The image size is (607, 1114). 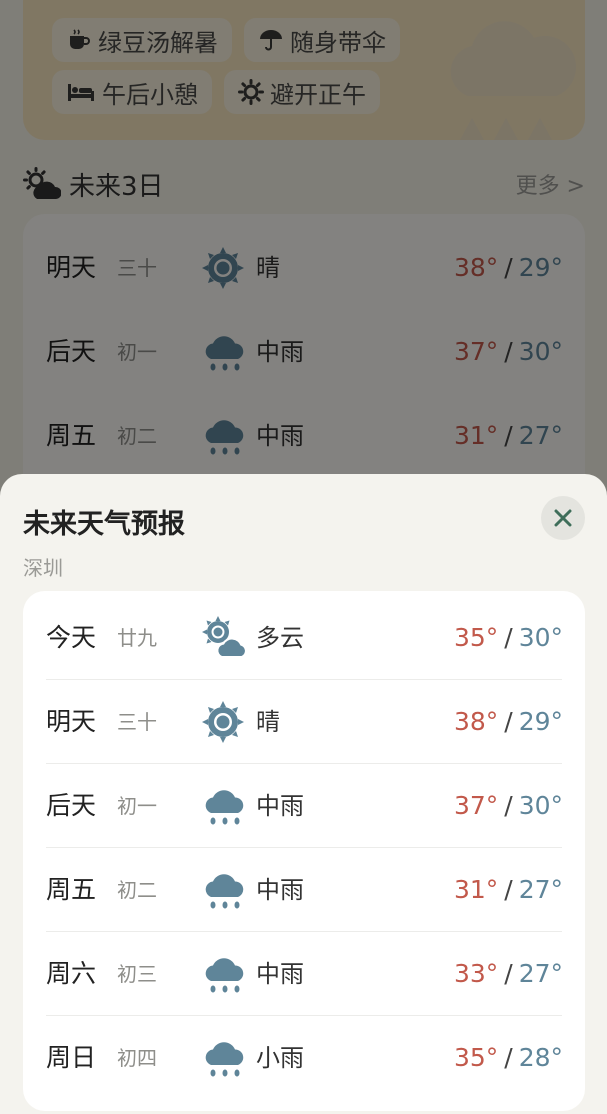 What do you see at coordinates (71, 889) in the screenshot?
I see `day-label: 周五` at bounding box center [71, 889].